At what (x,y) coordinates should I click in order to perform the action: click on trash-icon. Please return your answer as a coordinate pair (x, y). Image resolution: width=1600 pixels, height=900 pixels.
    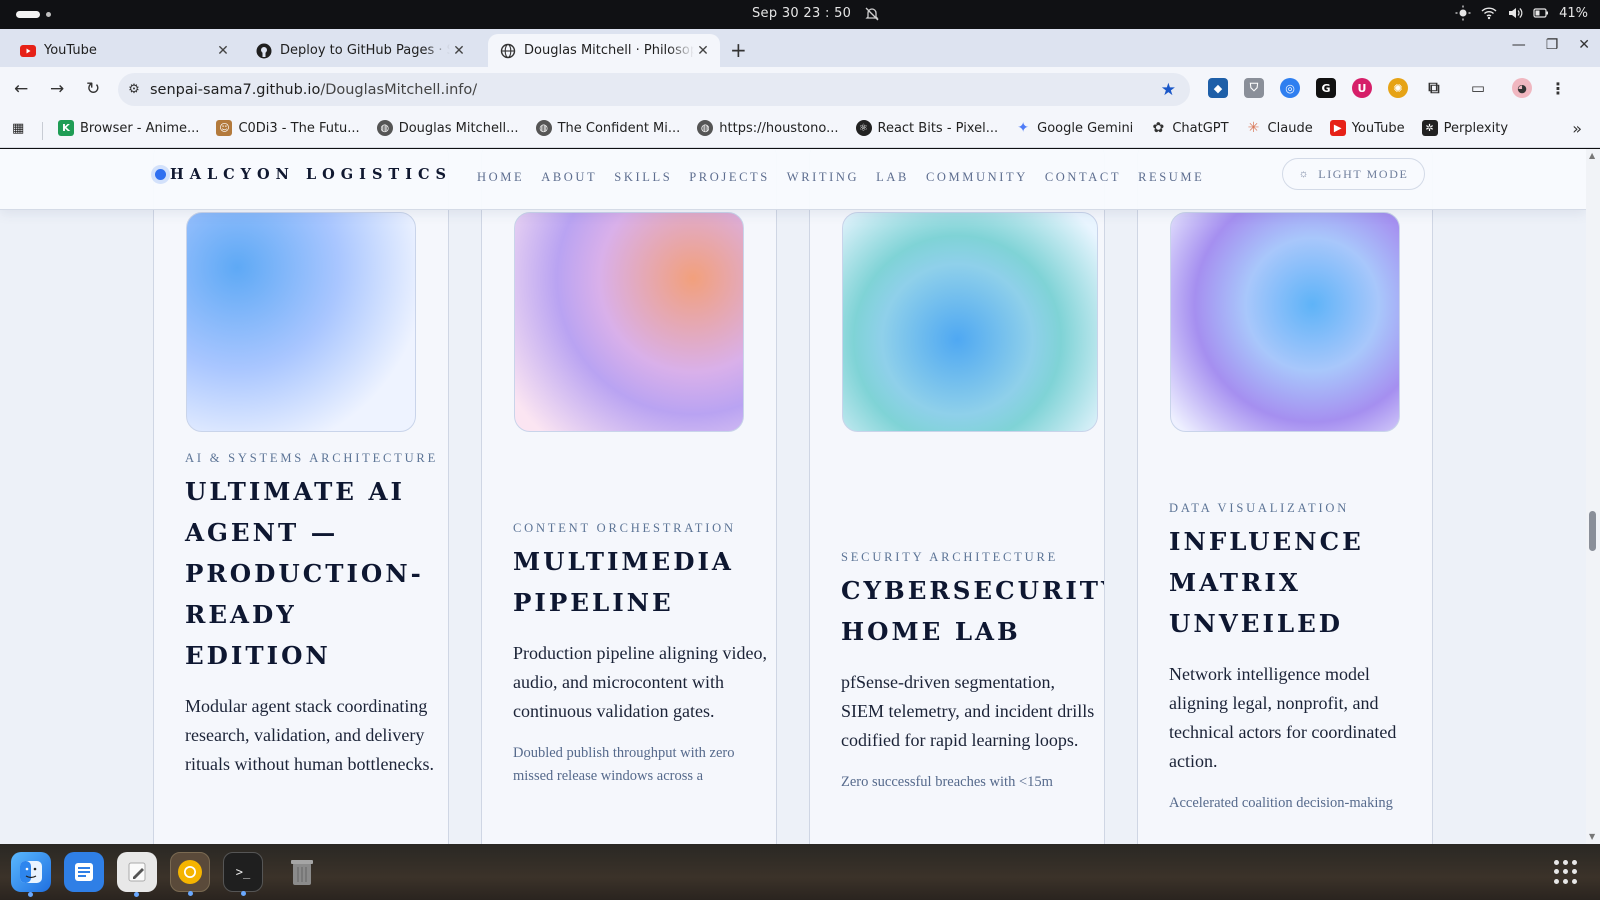
    Looking at the image, I should click on (302, 872).